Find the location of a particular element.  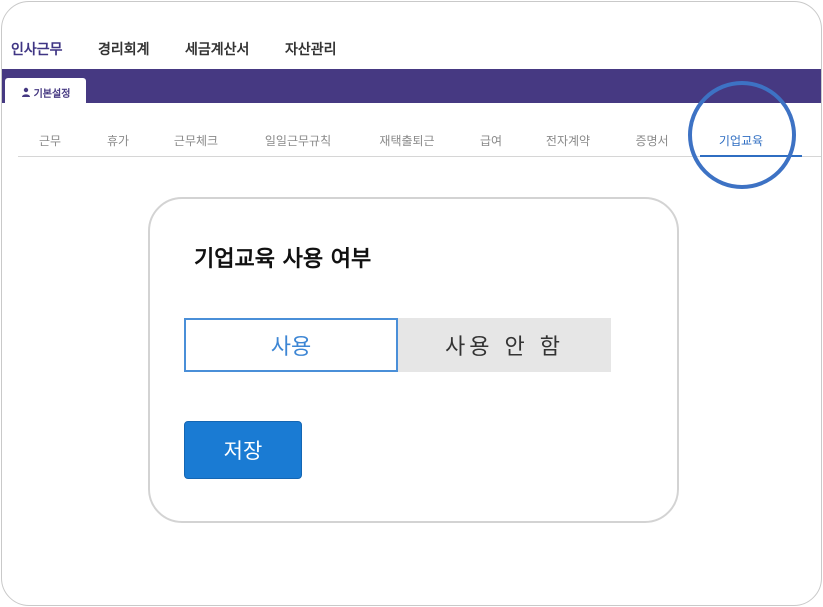

tab-remote-attendance: 재택출퇴근 is located at coordinates (406, 140).